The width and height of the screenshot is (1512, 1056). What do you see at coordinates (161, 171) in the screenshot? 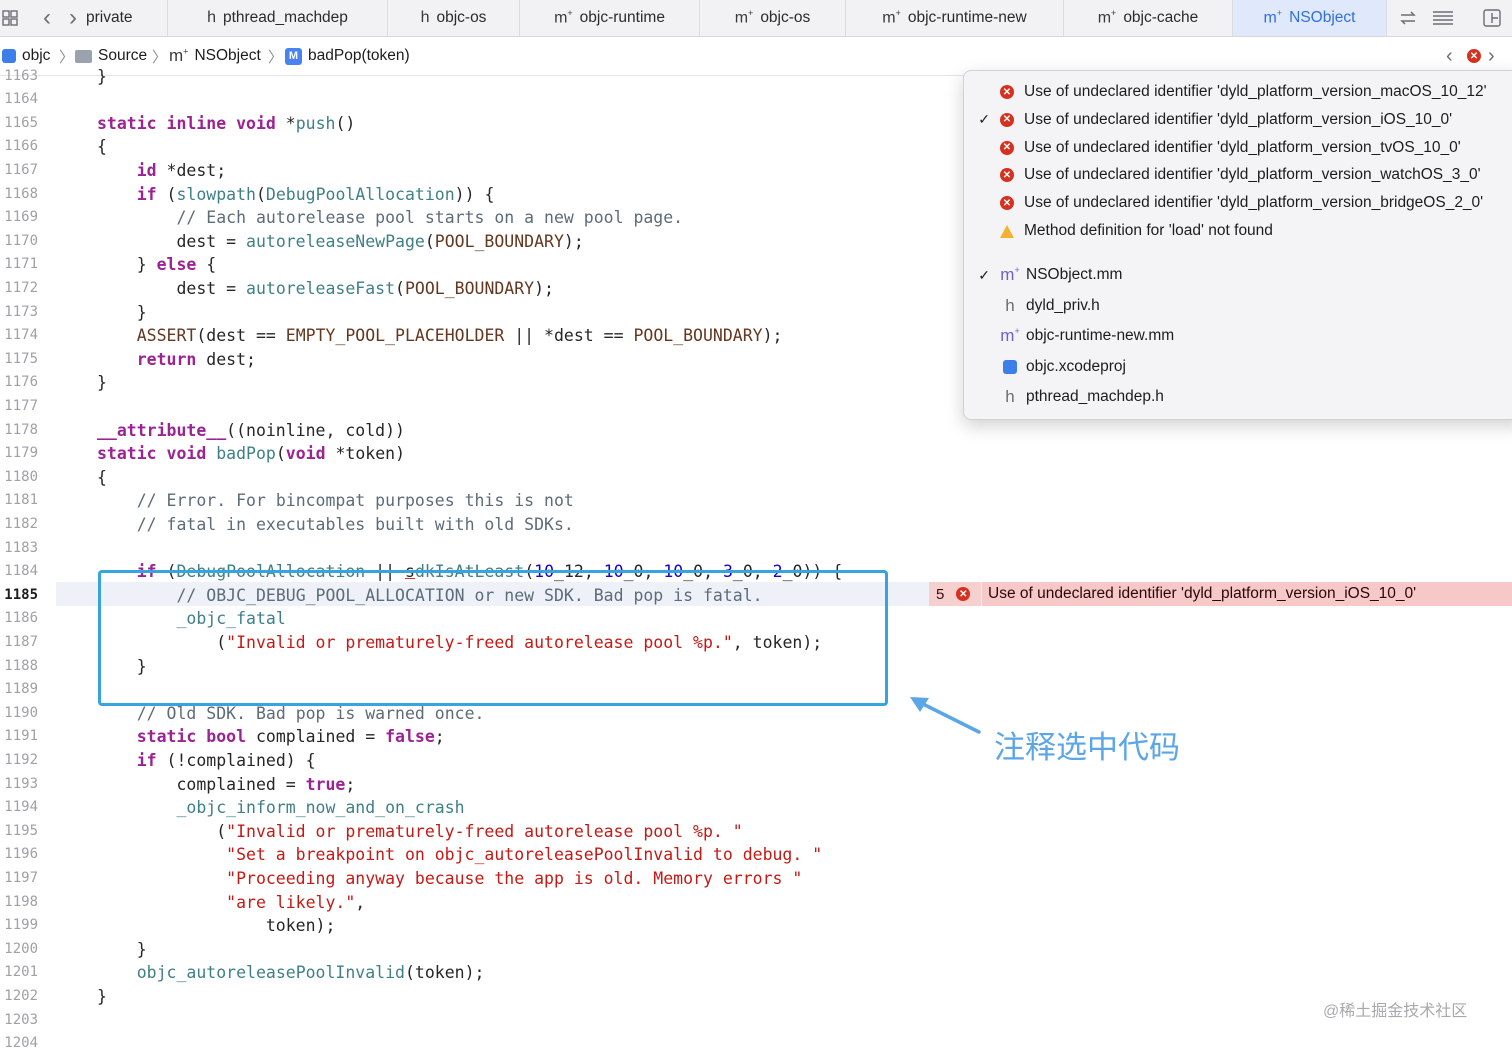
I see `code-line: id *dest;` at bounding box center [161, 171].